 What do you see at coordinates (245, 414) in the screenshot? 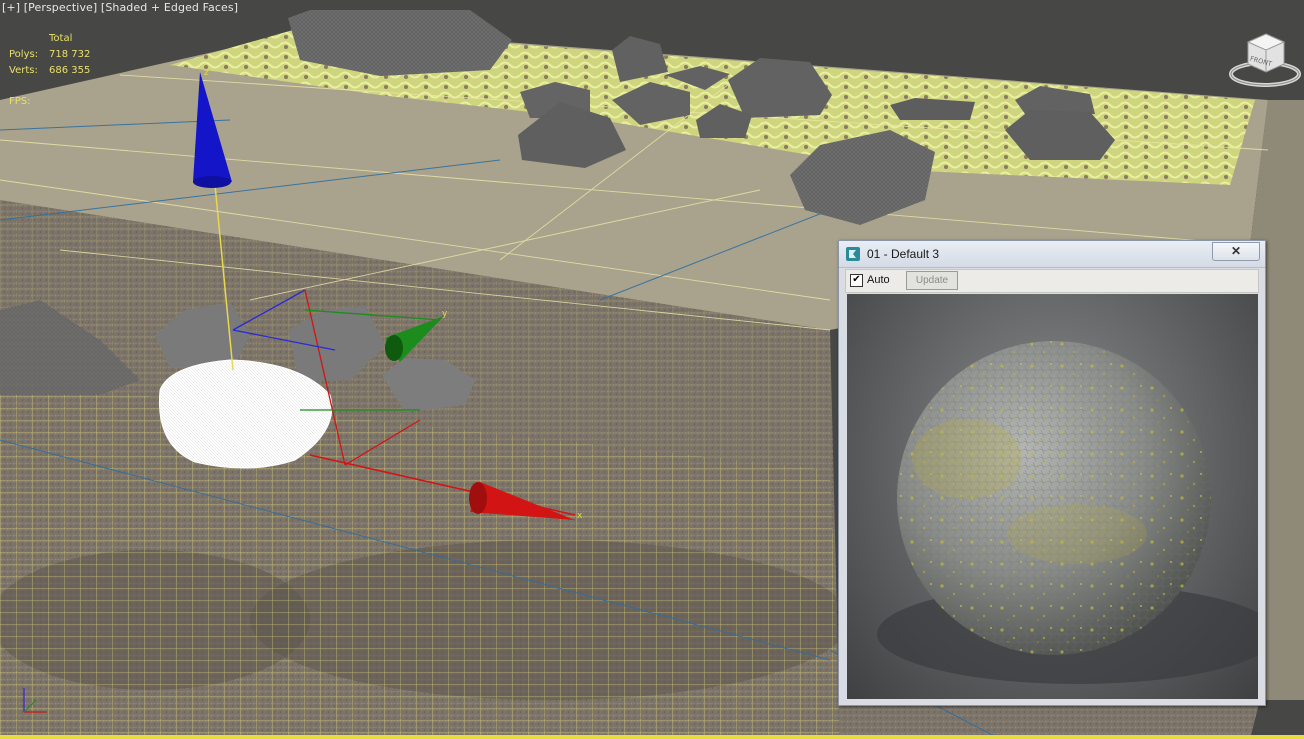
I see `selected-rock` at bounding box center [245, 414].